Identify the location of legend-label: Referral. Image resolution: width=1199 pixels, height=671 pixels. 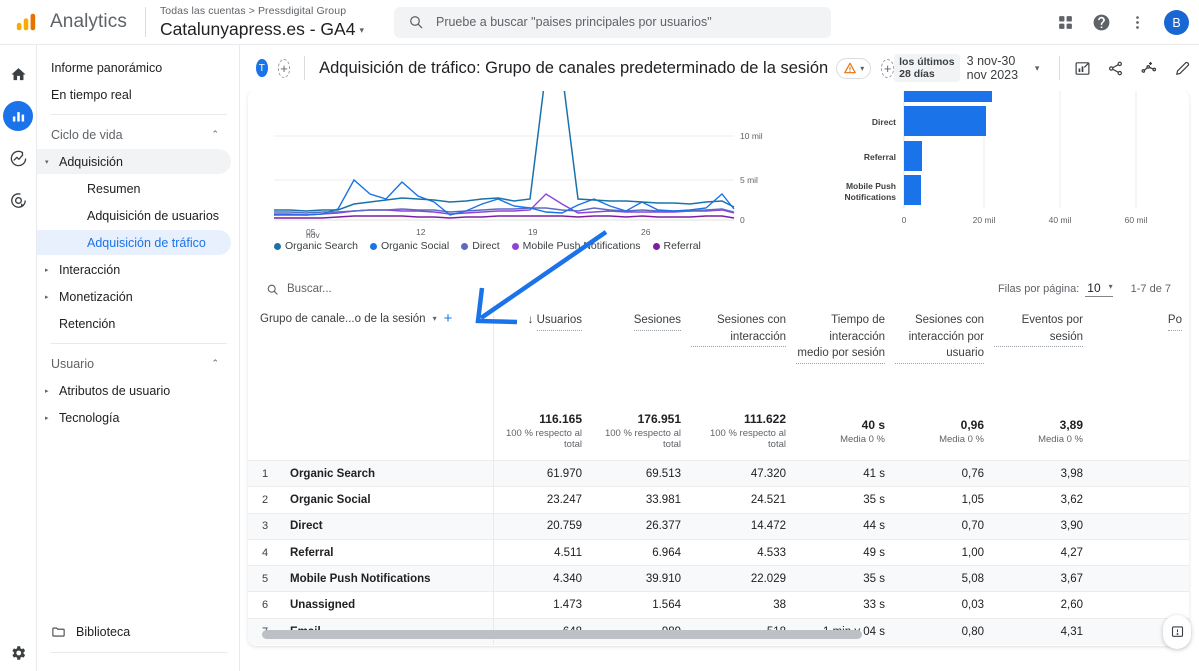
(682, 246).